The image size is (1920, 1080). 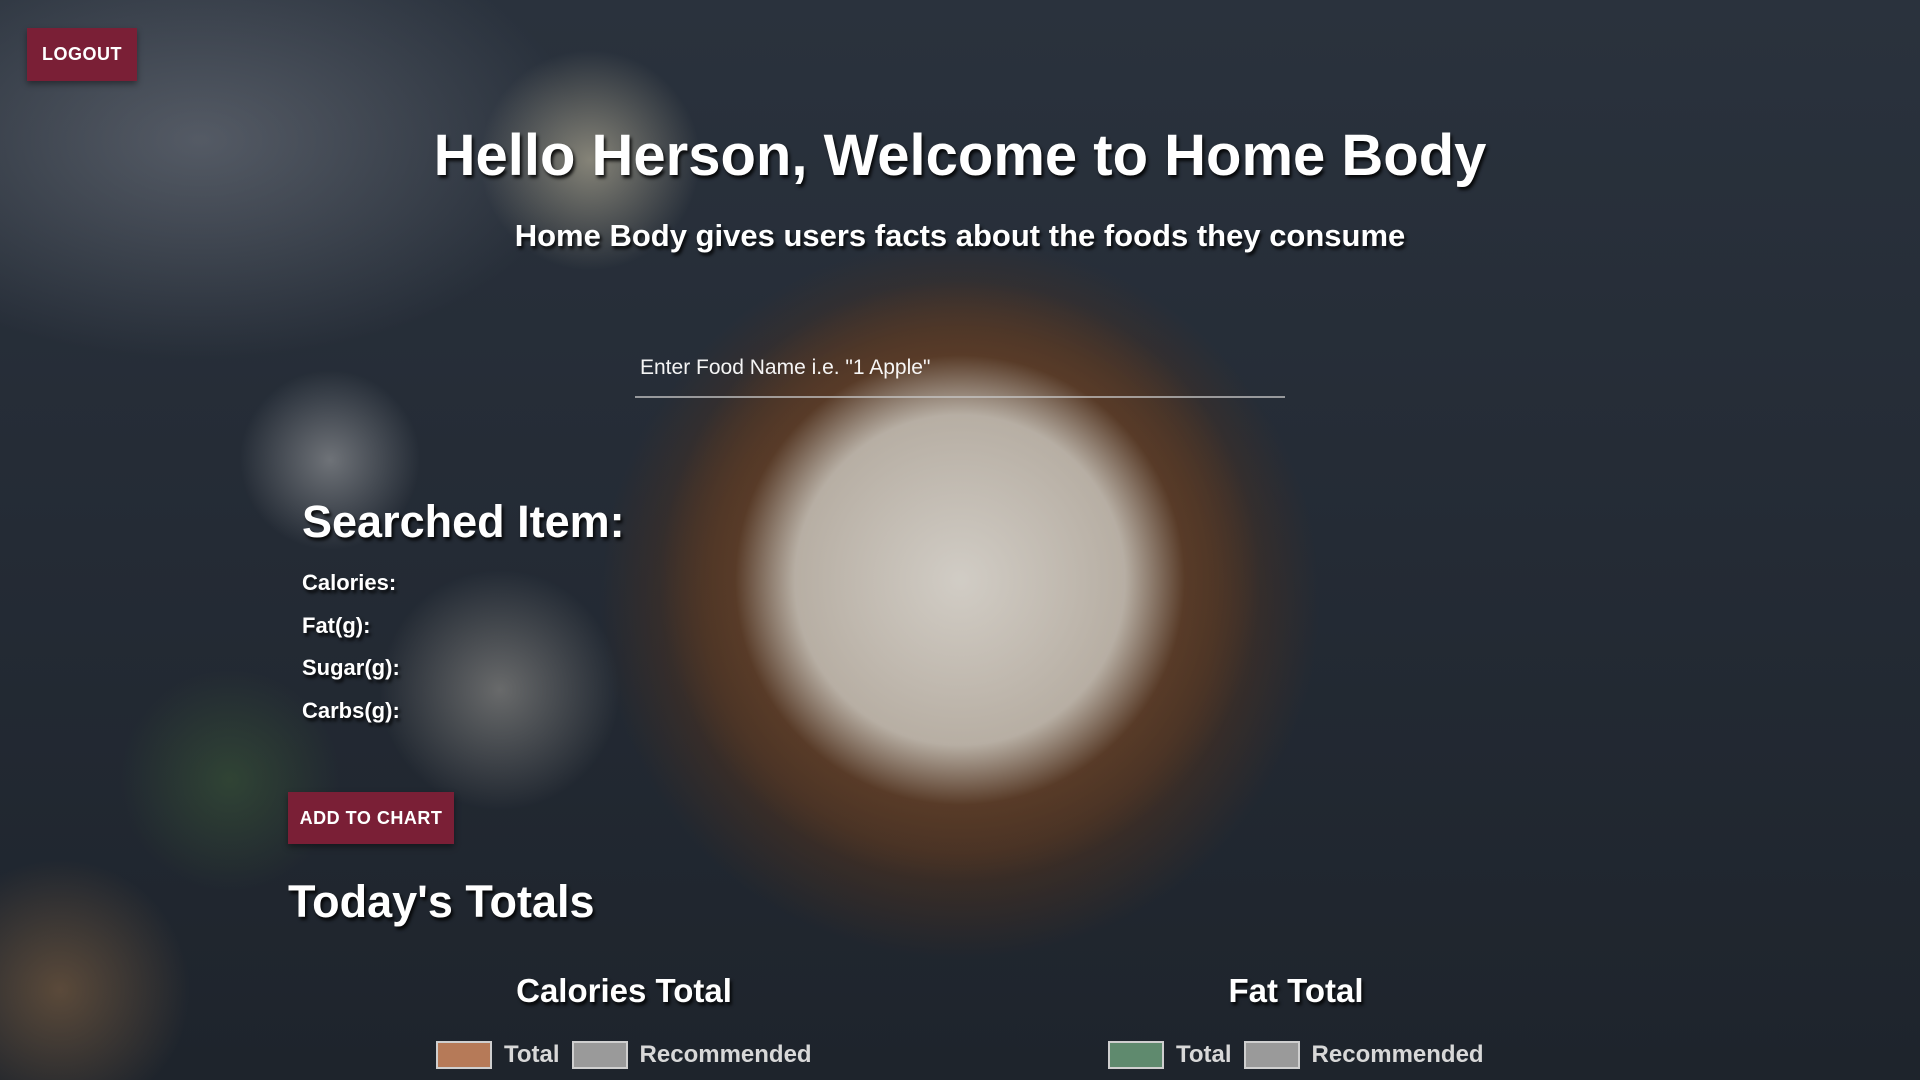 What do you see at coordinates (960, 155) in the screenshot?
I see `page-title: Hello Herson, Welcome to Home Body` at bounding box center [960, 155].